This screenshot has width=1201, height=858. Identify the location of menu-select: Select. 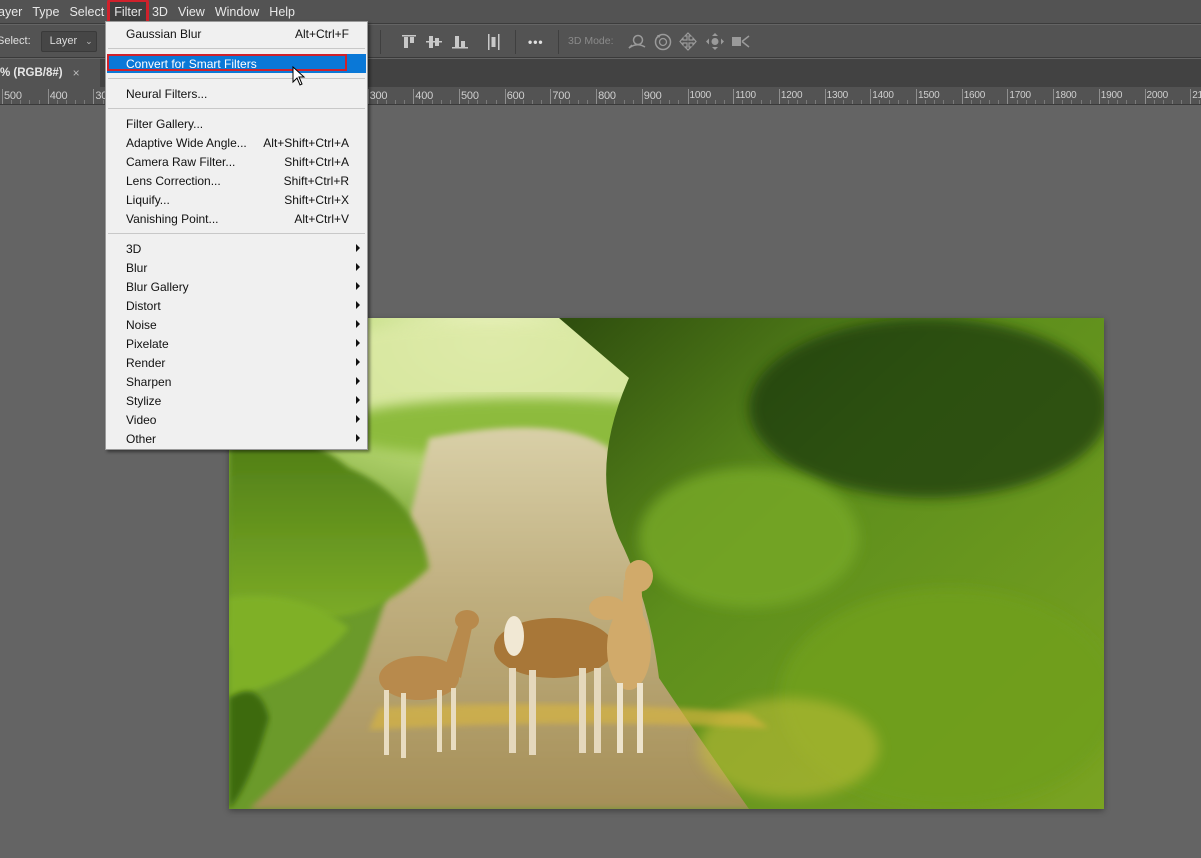
(86, 12).